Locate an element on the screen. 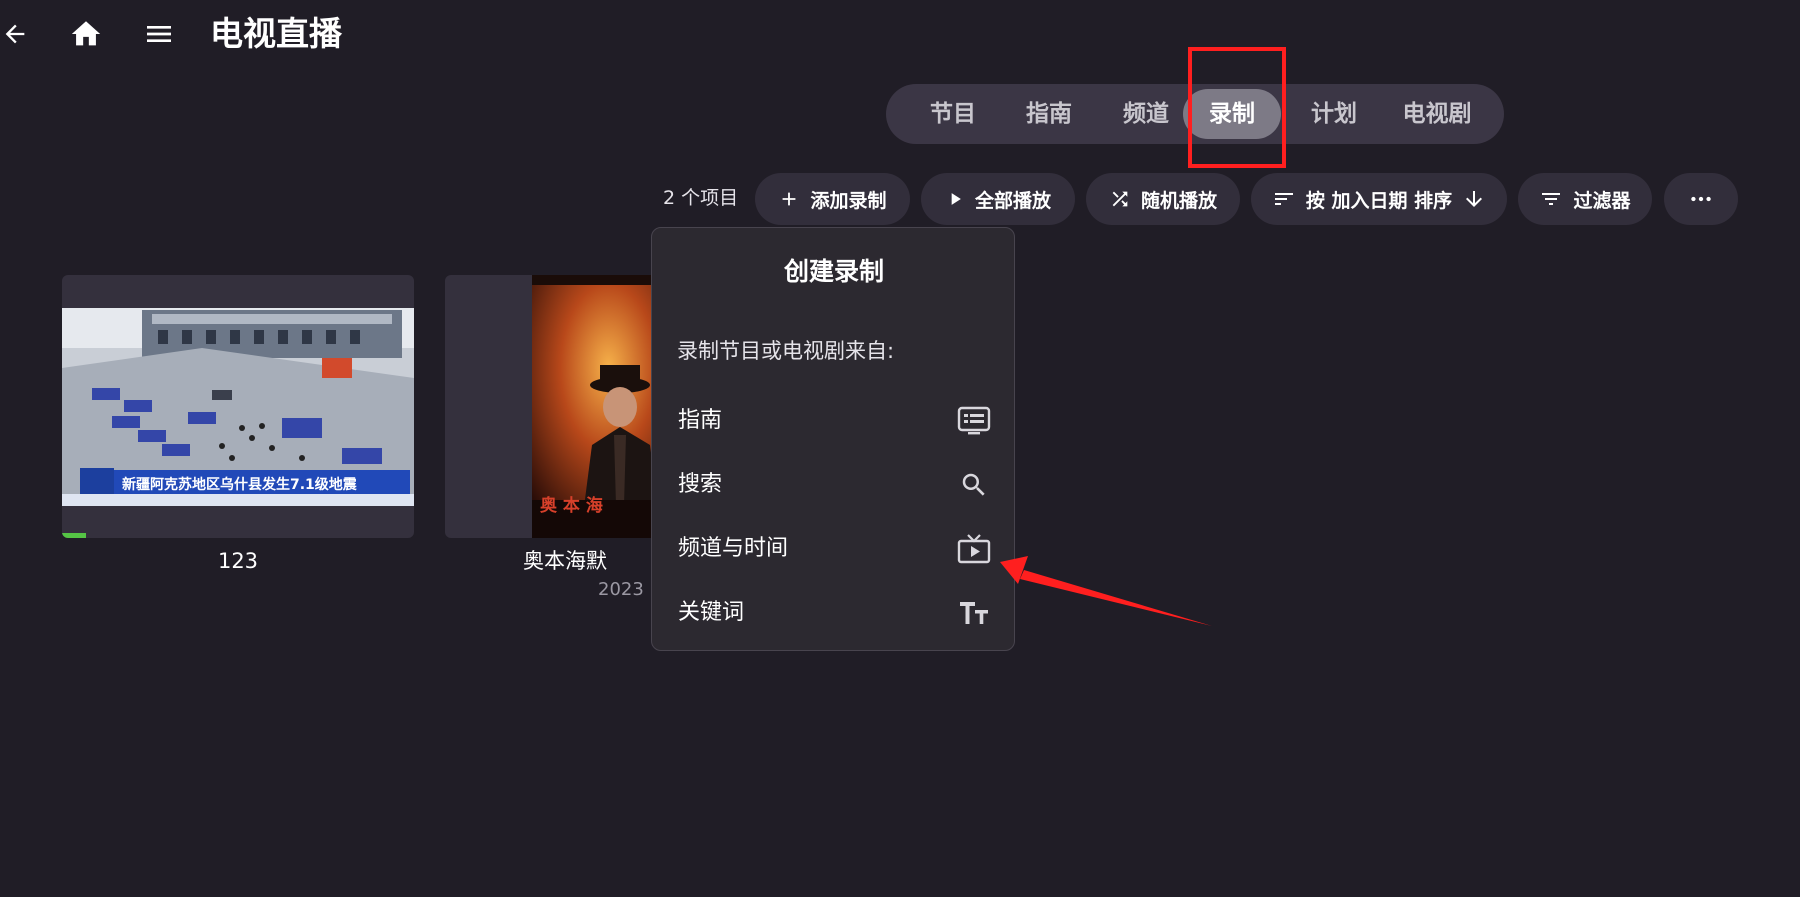 The image size is (1800, 897). tab-series: 电视剧 is located at coordinates (1437, 114).